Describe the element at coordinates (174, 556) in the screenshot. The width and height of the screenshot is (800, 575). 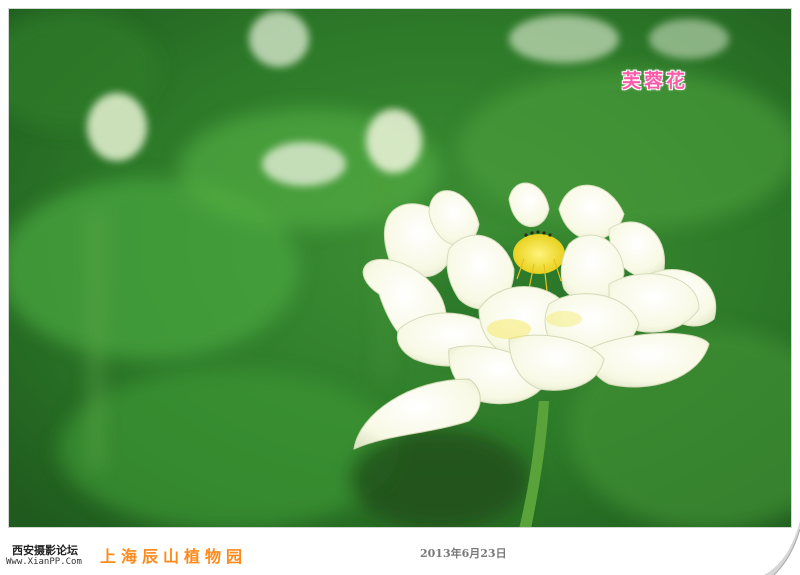
I see `location-caption: 上海辰山植物园` at that location.